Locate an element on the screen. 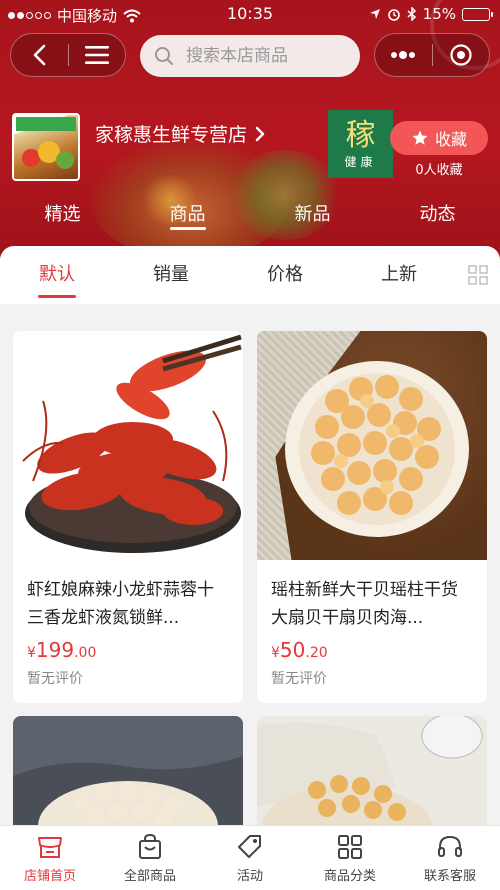 This screenshot has height=890, width=500. sort-label: 销量 is located at coordinates (171, 274).